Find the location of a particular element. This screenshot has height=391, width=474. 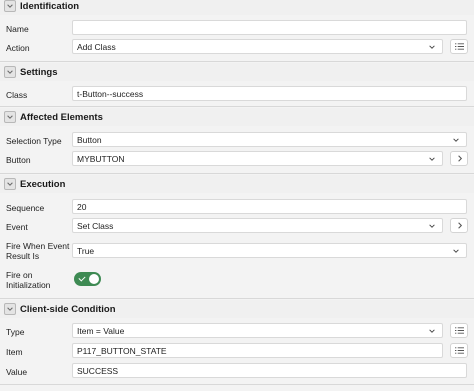

type-list-button is located at coordinates (459, 330).